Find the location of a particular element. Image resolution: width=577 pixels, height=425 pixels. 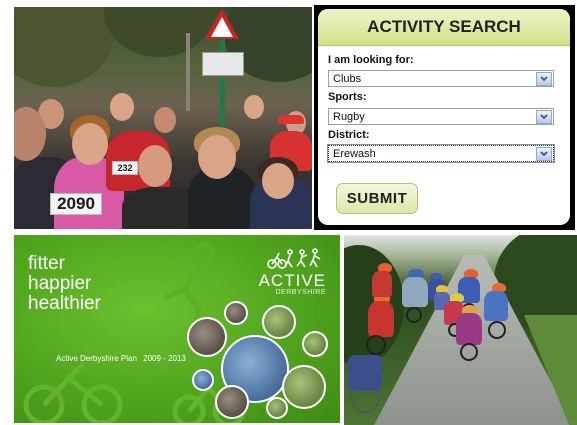

race-bib: 232 is located at coordinates (125, 168).